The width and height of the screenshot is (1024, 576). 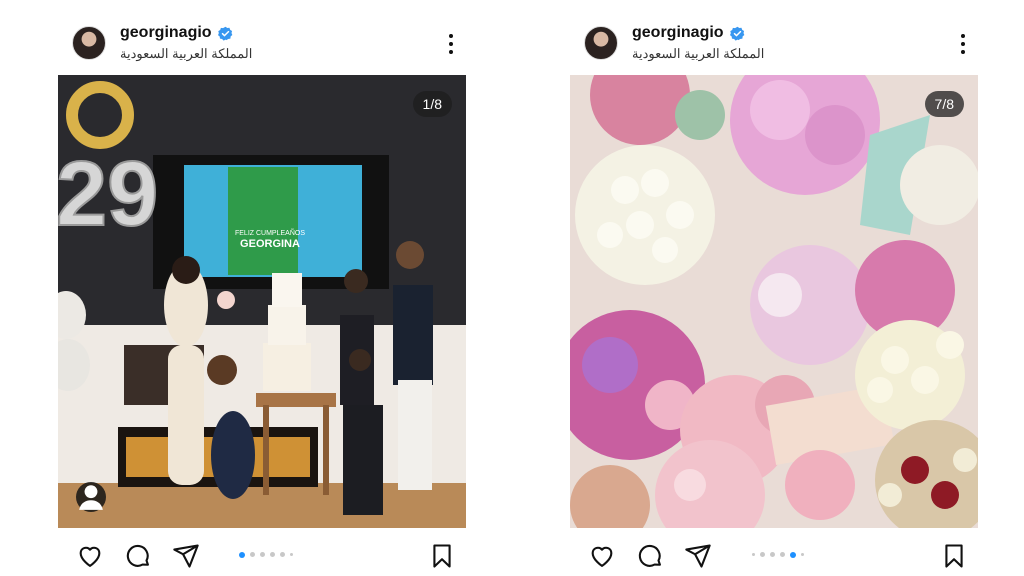 What do you see at coordinates (91, 497) in the screenshot?
I see `tag-user-icon` at bounding box center [91, 497].